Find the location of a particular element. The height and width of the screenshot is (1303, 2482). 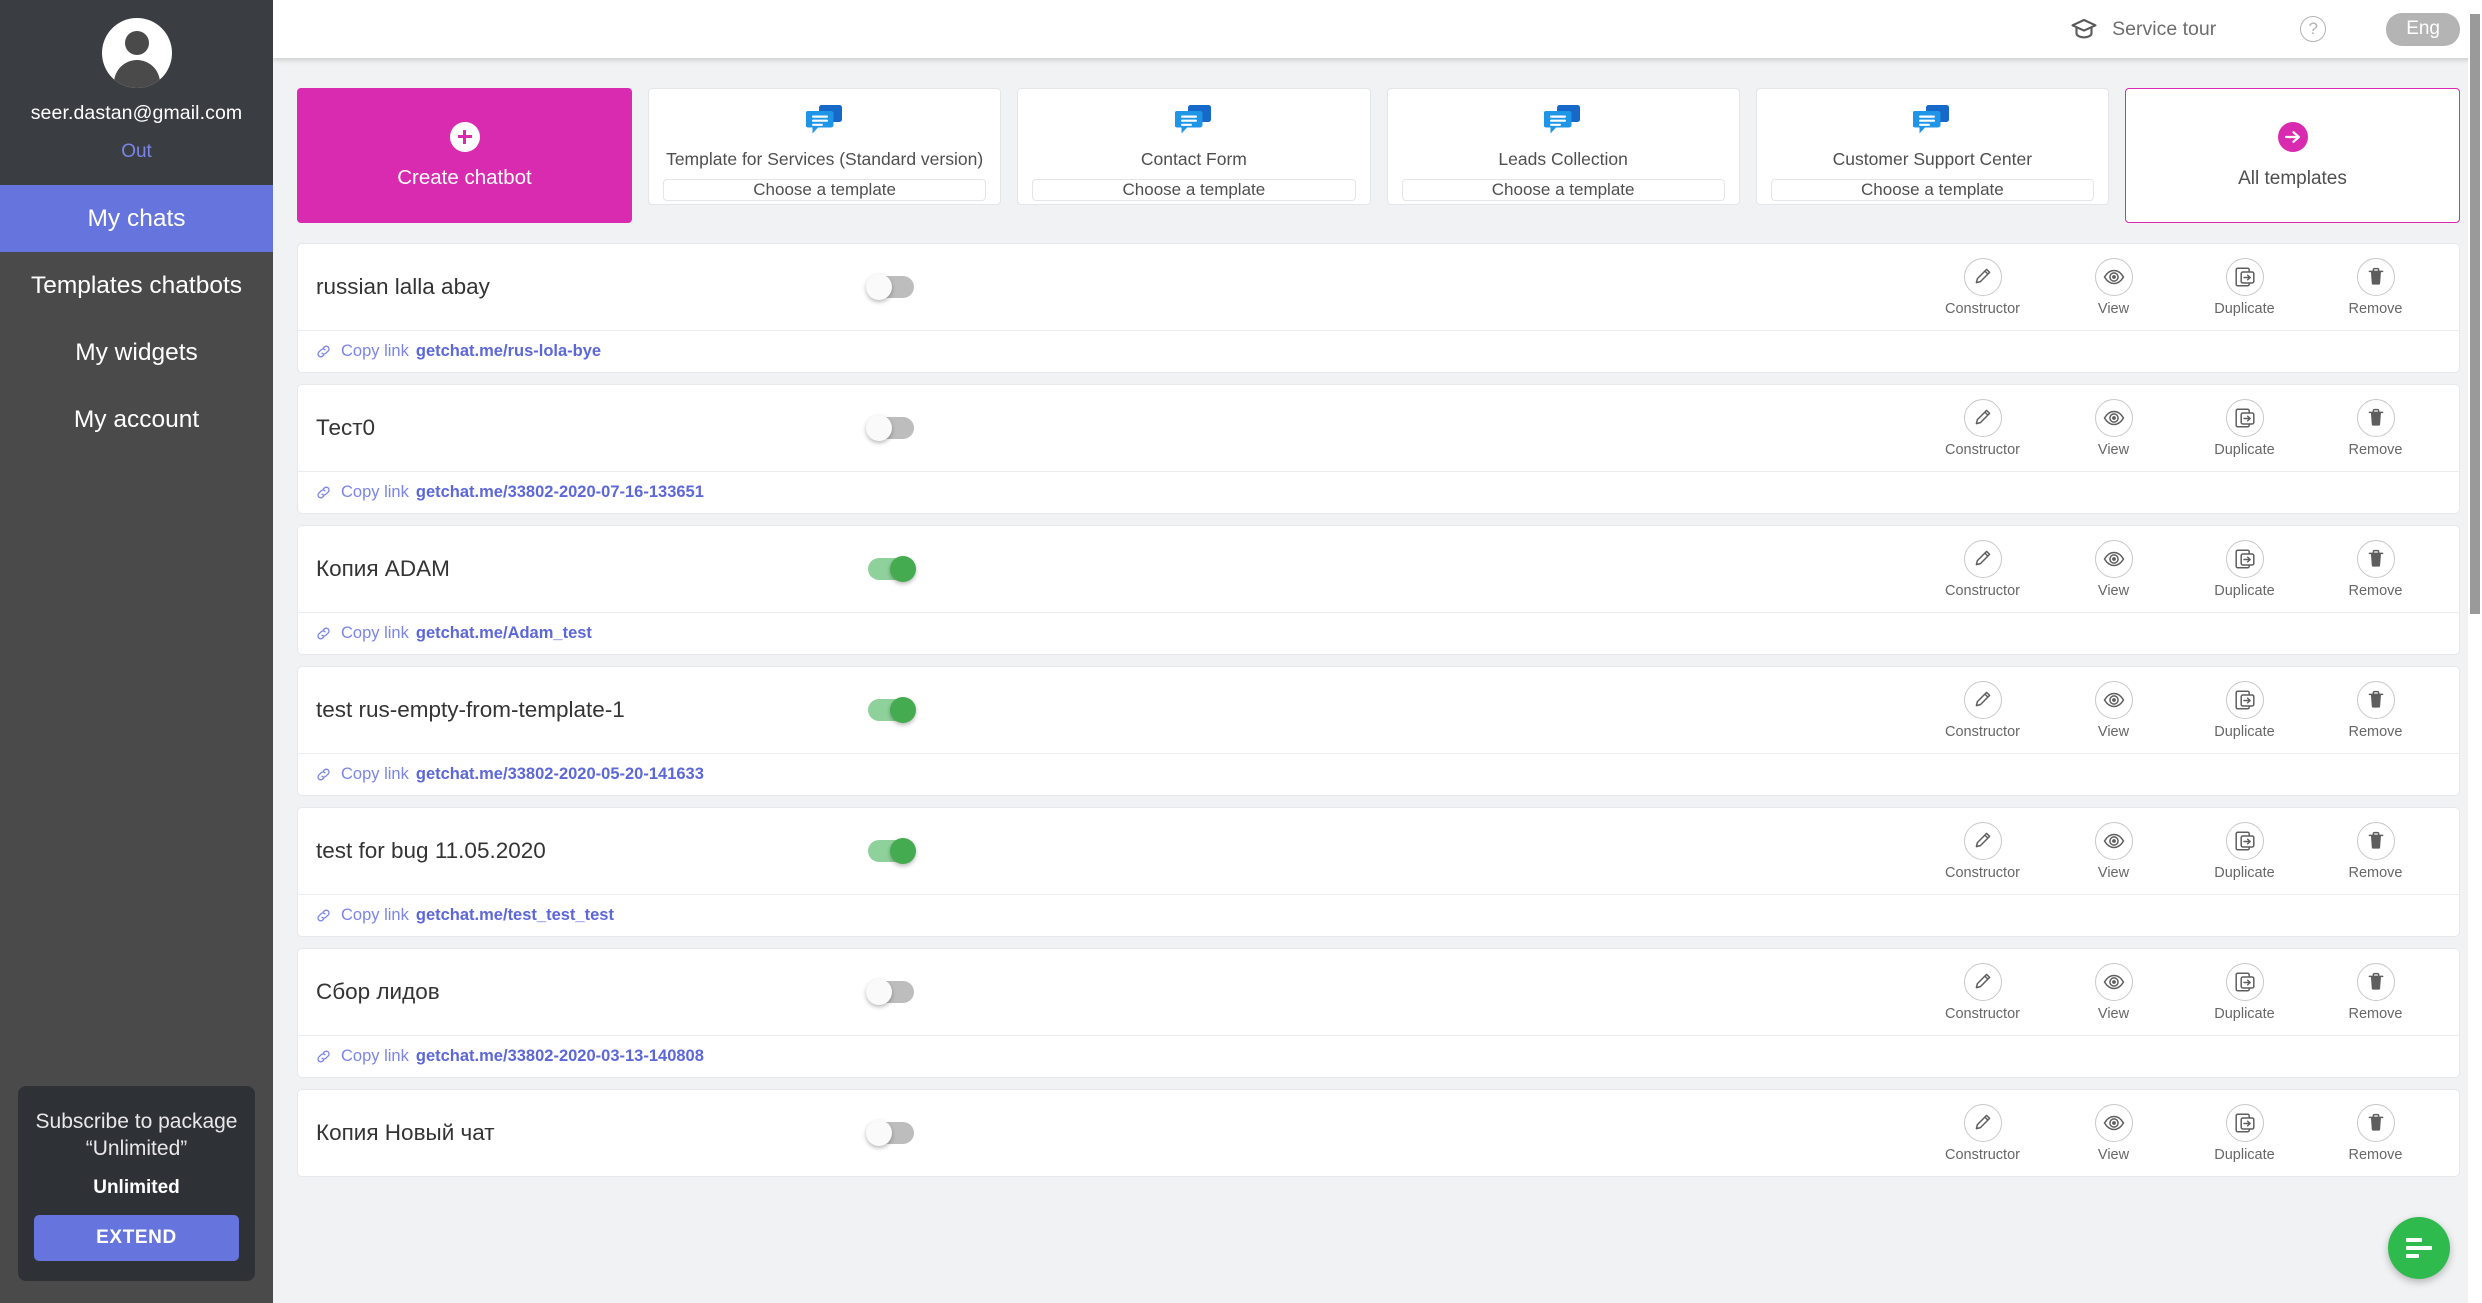

question-mark-icon: ? is located at coordinates (2313, 29).